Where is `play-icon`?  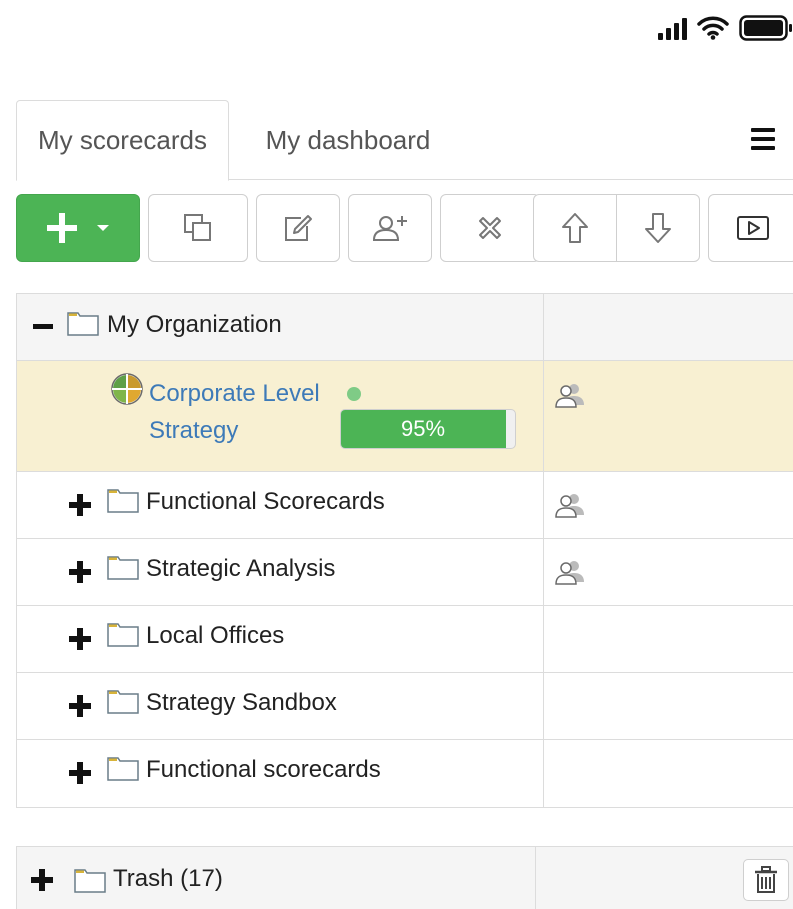 play-icon is located at coordinates (753, 228).